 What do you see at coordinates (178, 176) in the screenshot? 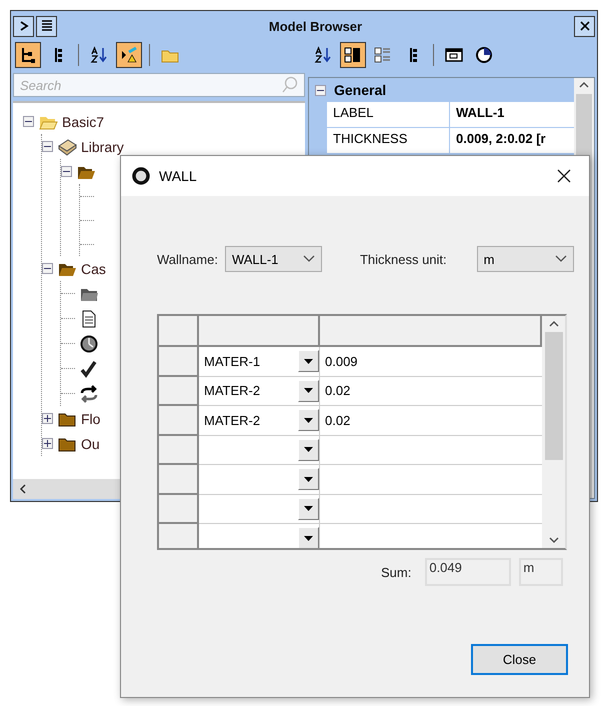
I see `dialog-title: WALL` at bounding box center [178, 176].